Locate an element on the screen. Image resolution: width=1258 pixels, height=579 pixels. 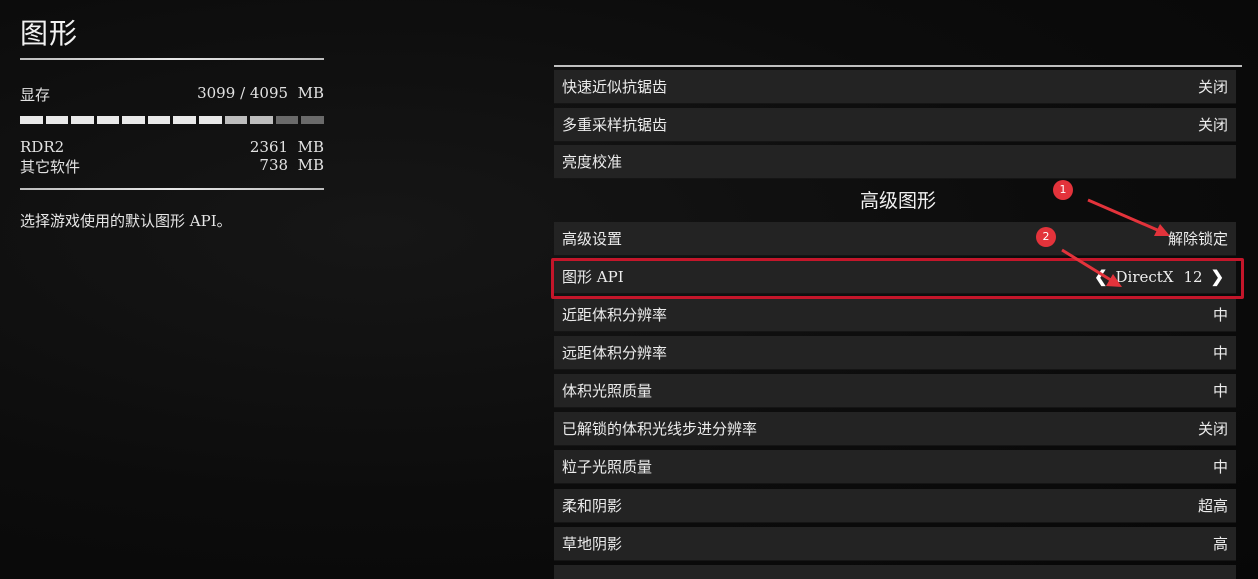
setting-value: 超高 is located at coordinates (1212, 506).